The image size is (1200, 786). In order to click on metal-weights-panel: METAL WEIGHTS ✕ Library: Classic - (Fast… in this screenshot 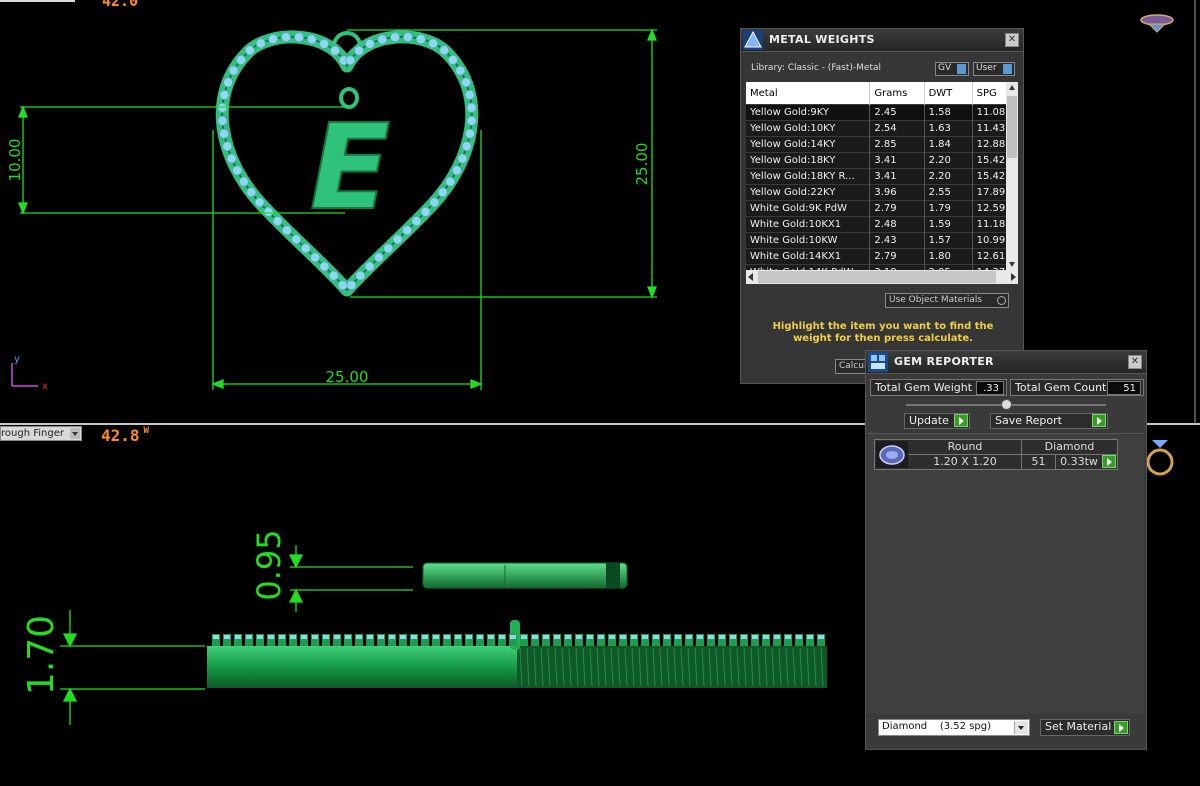, I will do `click(882, 206)`.